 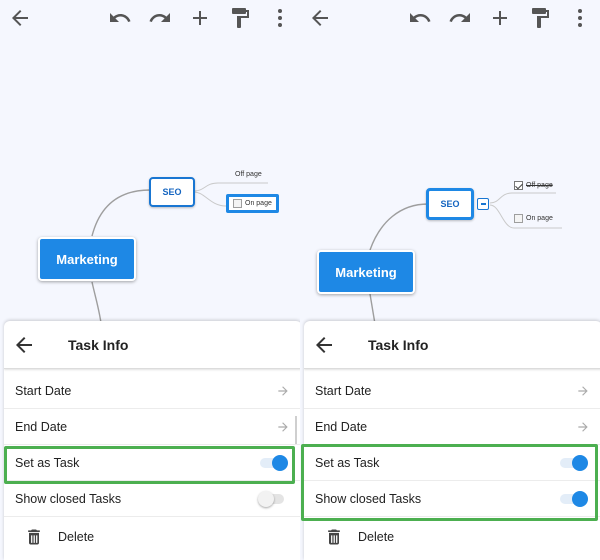 I want to click on scrollbar, so click(x=296, y=430).